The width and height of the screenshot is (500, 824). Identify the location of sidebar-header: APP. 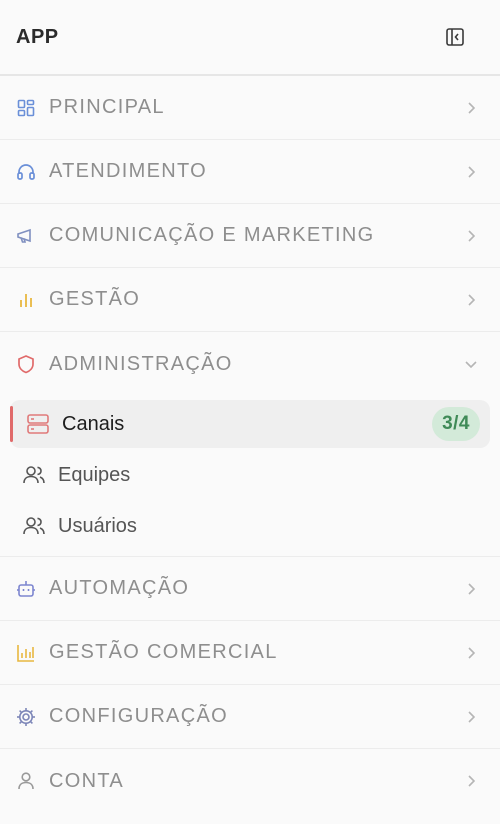
(250, 38).